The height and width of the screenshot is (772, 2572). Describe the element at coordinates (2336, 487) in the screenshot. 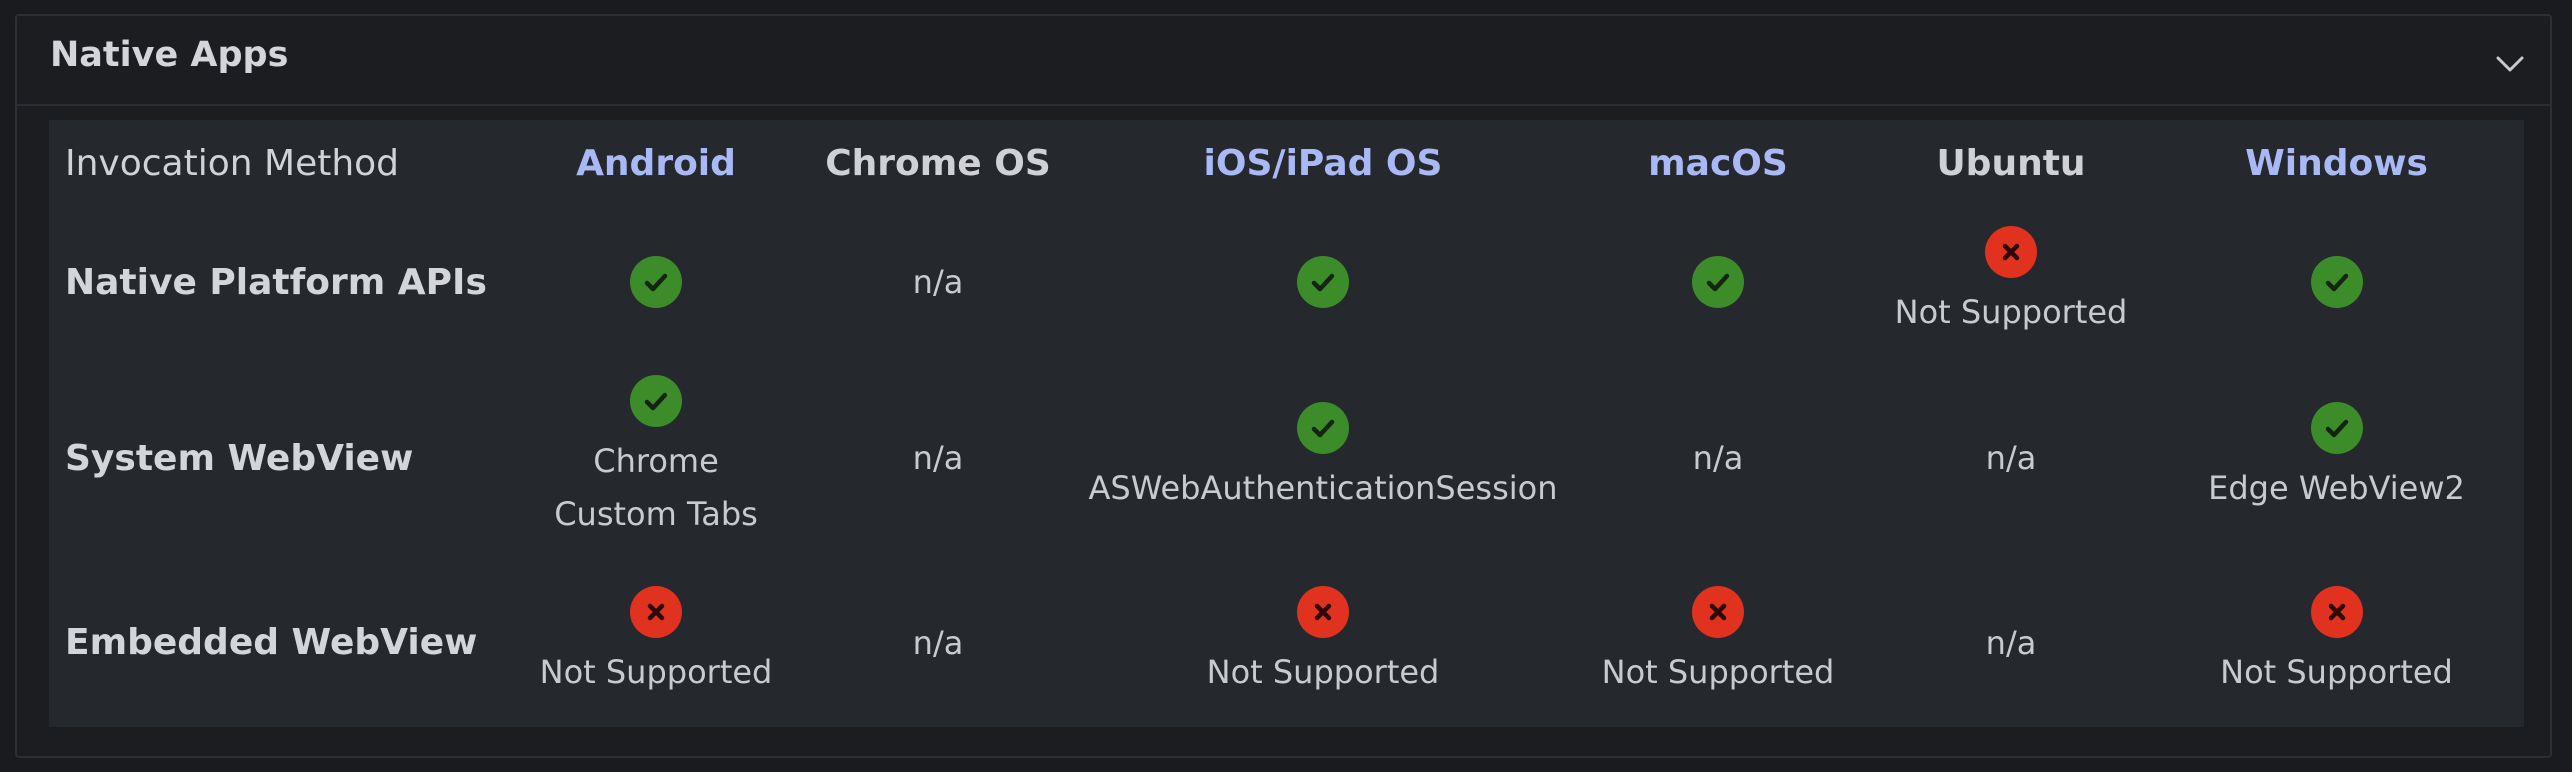

I see `status-note: Edge WebView2` at that location.